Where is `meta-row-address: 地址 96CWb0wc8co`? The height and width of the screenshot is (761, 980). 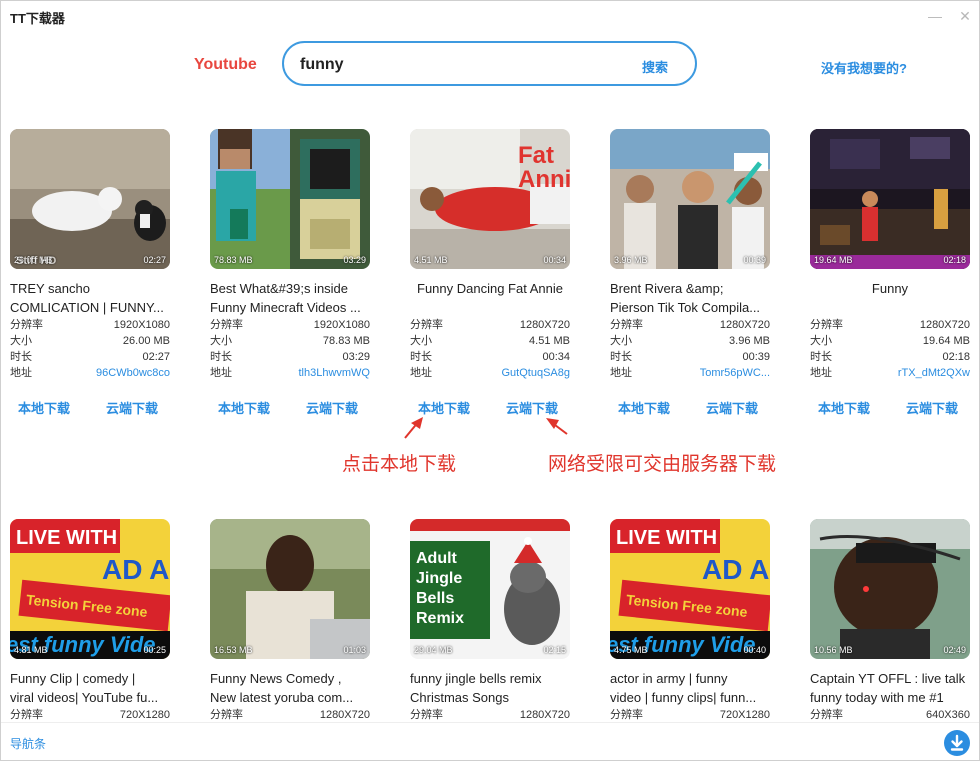
meta-row-address: 地址 96CWb0wc8co is located at coordinates (90, 373).